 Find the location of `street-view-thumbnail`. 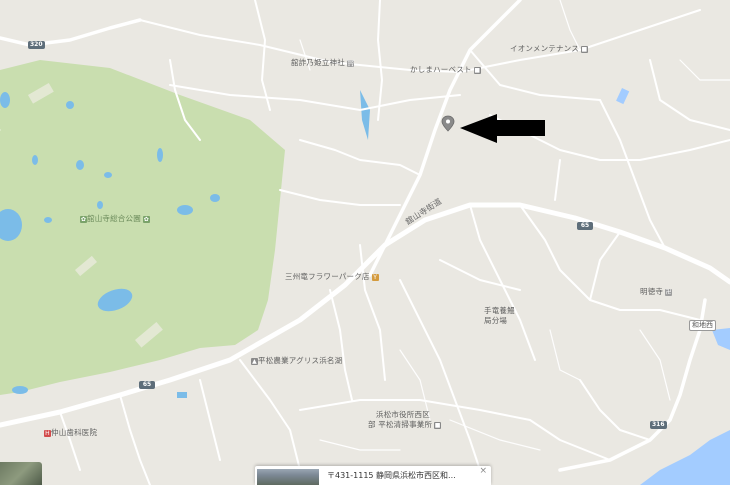

street-view-thumbnail is located at coordinates (21, 473).